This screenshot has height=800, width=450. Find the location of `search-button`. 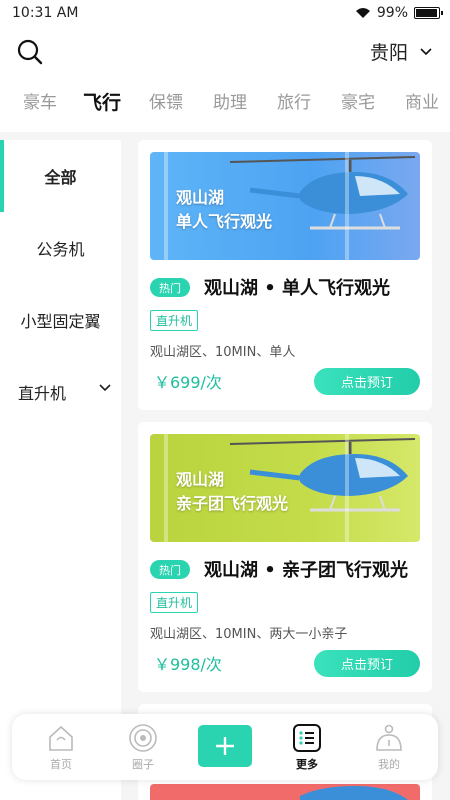

search-button is located at coordinates (30, 52).